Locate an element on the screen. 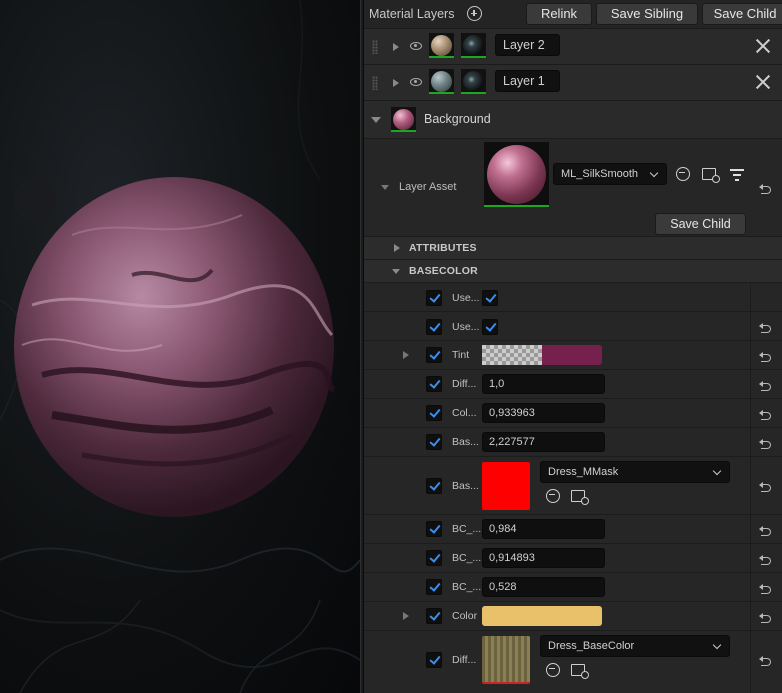 Image resolution: width=782 pixels, height=693 pixels. texture-asset-combo: Dress_BaseColor is located at coordinates (635, 646).